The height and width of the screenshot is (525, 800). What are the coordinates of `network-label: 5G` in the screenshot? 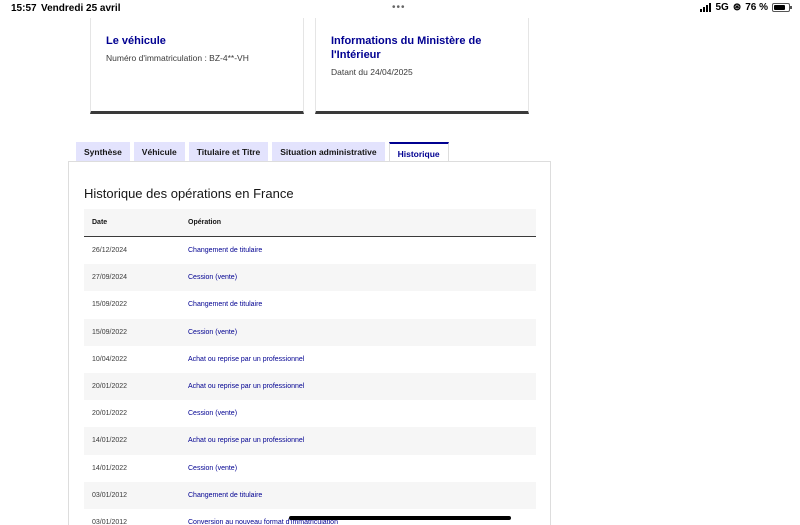 It's located at (722, 7).